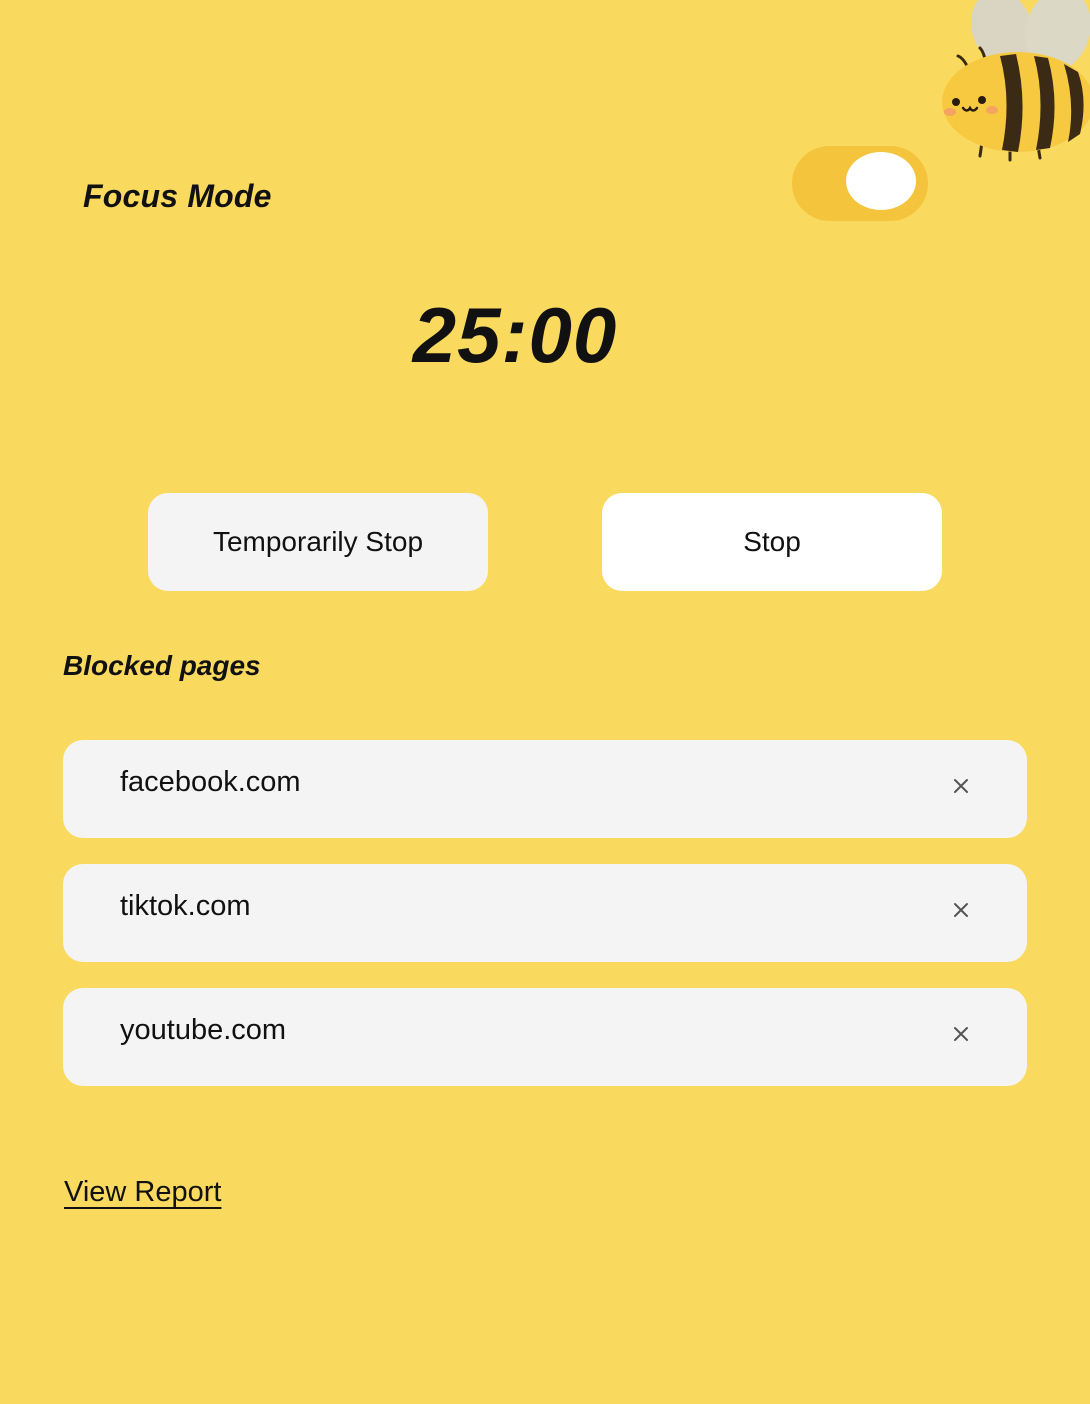  Describe the element at coordinates (1016, 81) in the screenshot. I see `bee-icon` at that location.